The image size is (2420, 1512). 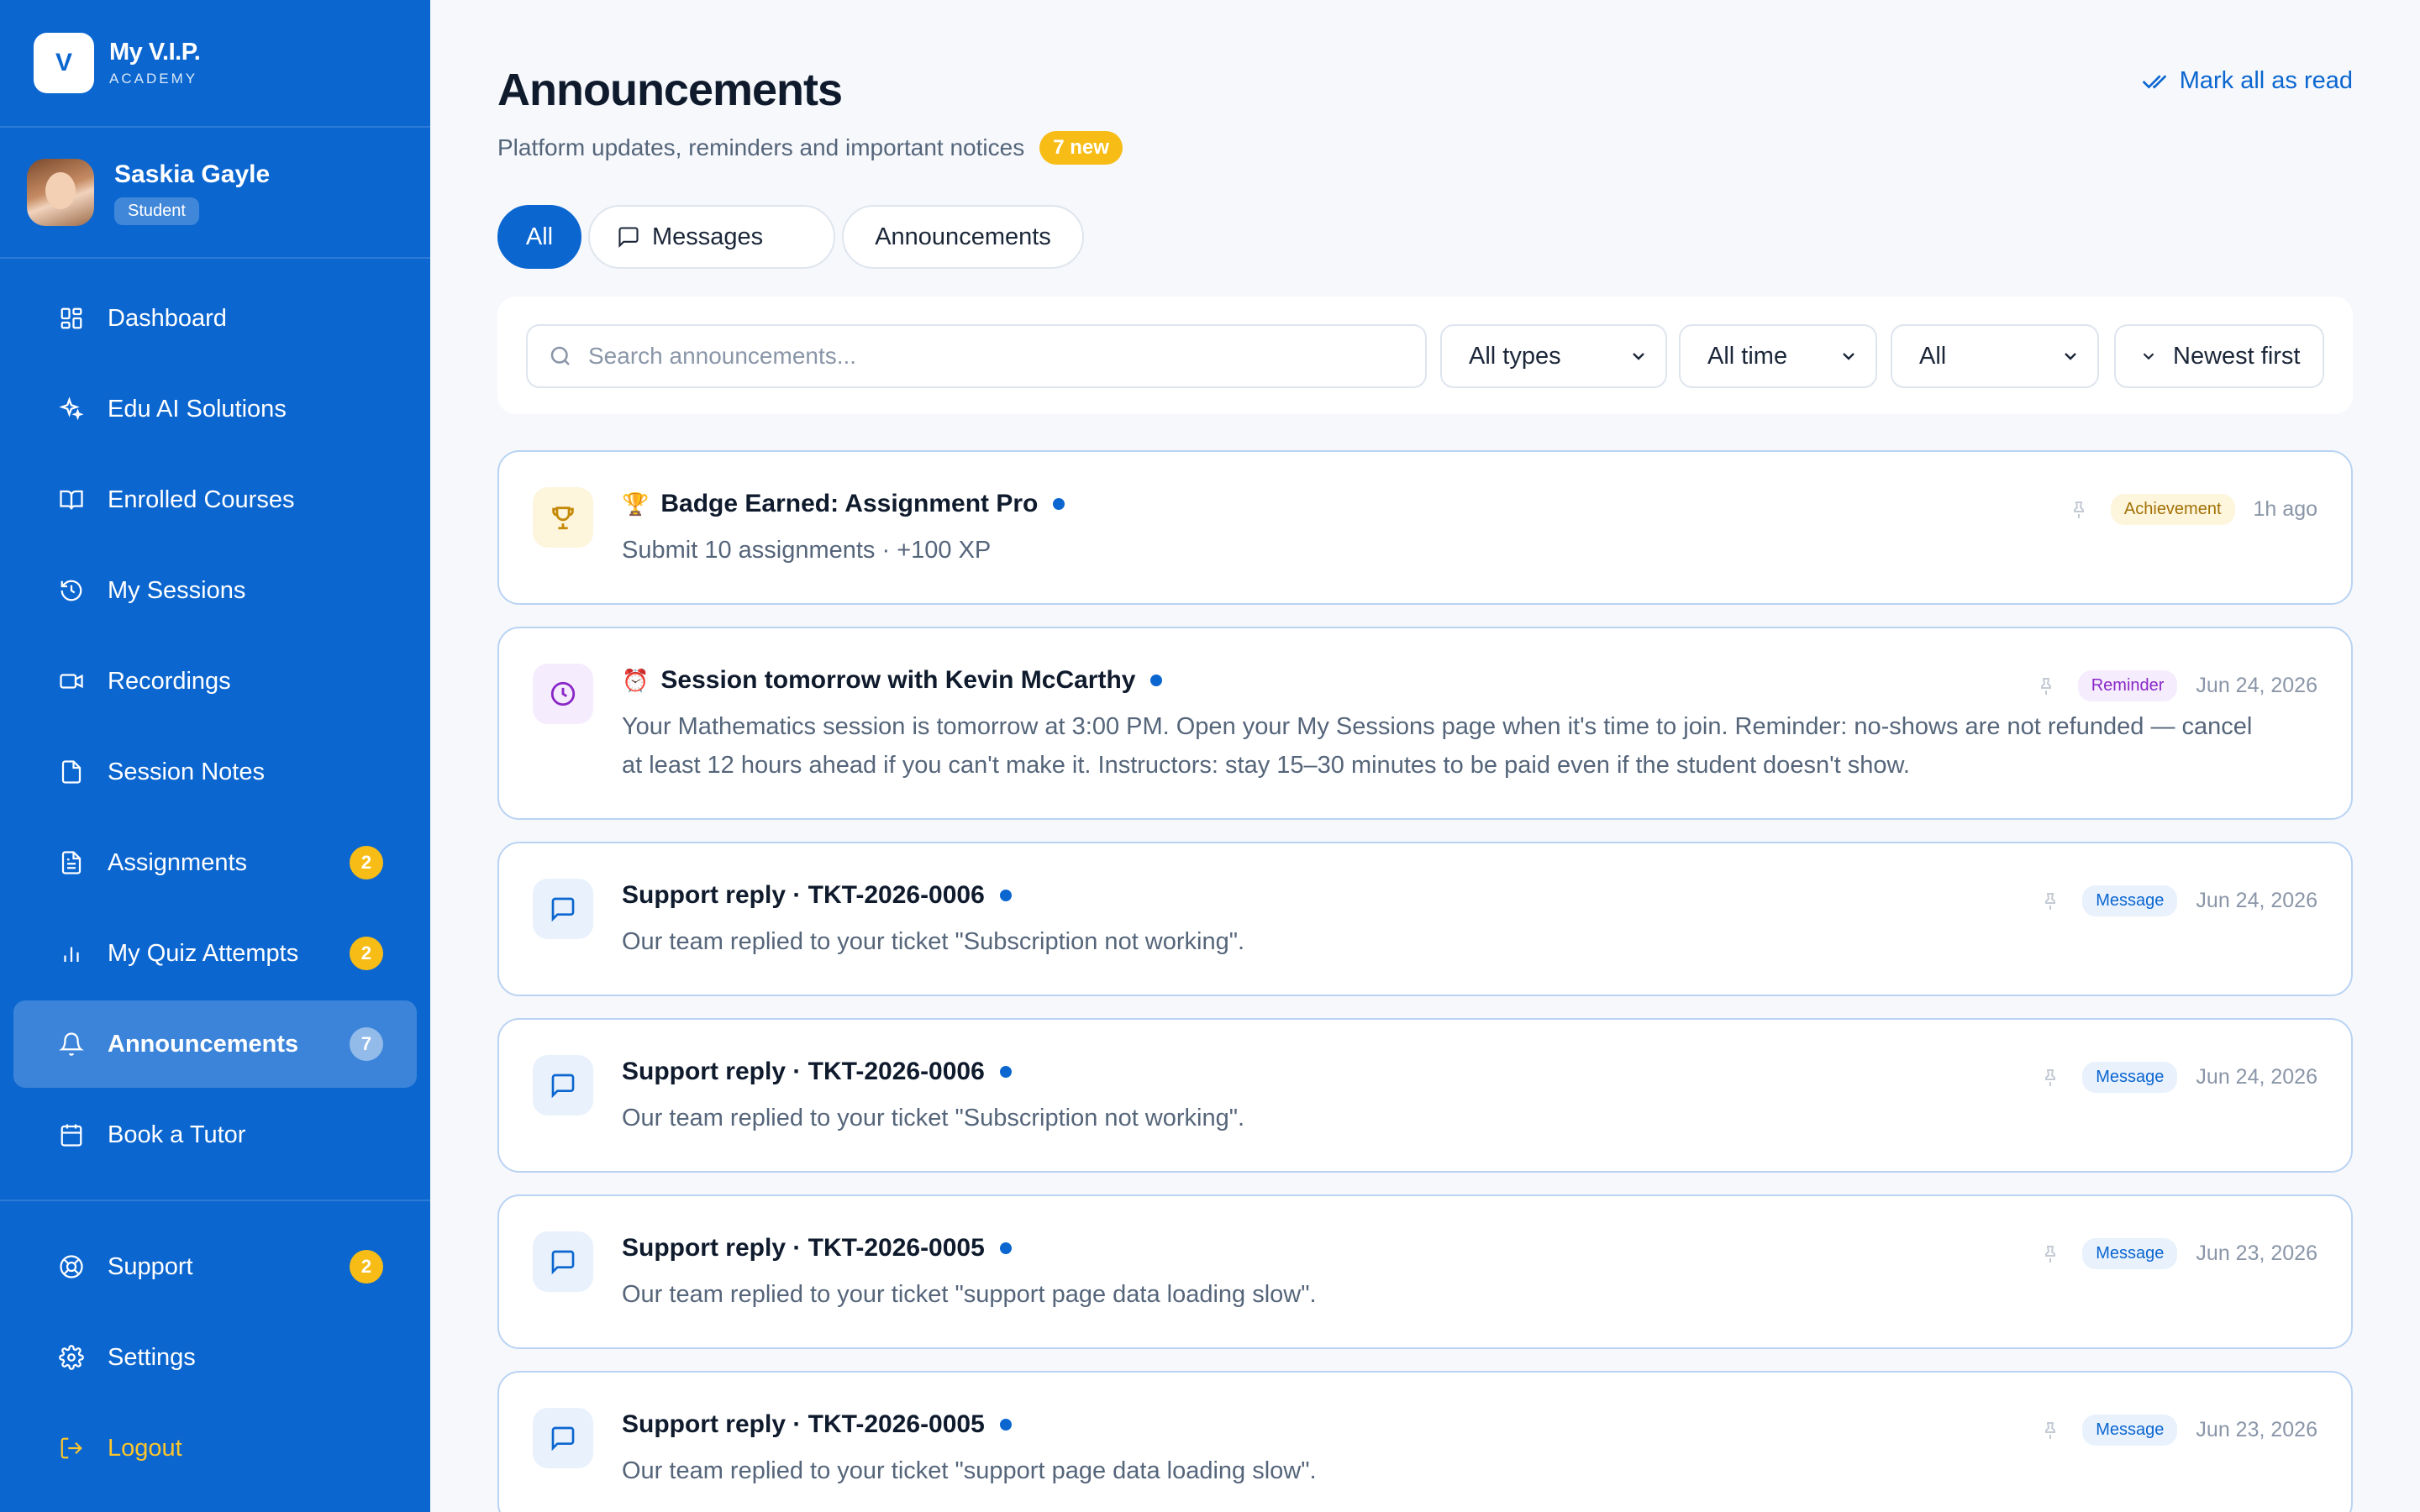 I want to click on search-icon, so click(x=560, y=356).